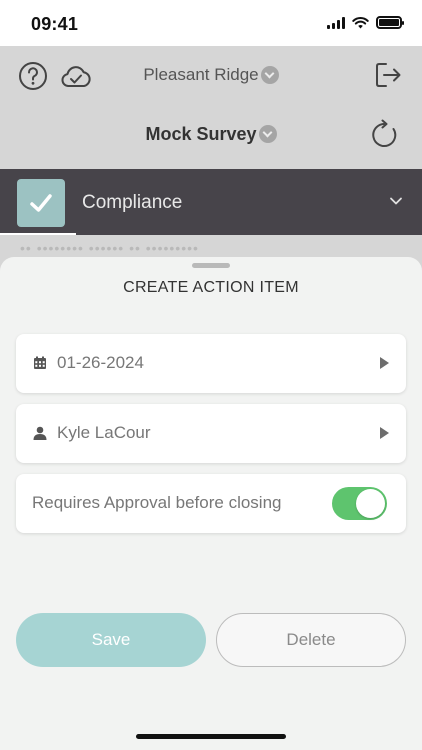 This screenshot has height=750, width=422. Describe the element at coordinates (211, 265) in the screenshot. I see `sheet-grabber` at that location.